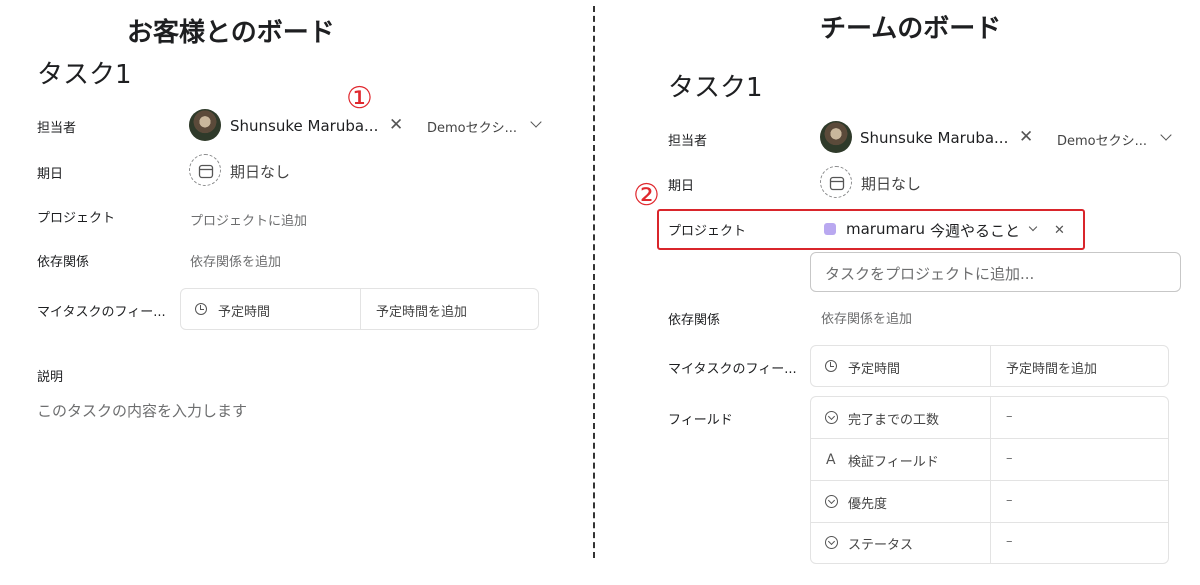 This screenshot has width=1200, height=585. Describe the element at coordinates (248, 219) in the screenshot. I see `add-project-link: プロジェクトに追加` at that location.